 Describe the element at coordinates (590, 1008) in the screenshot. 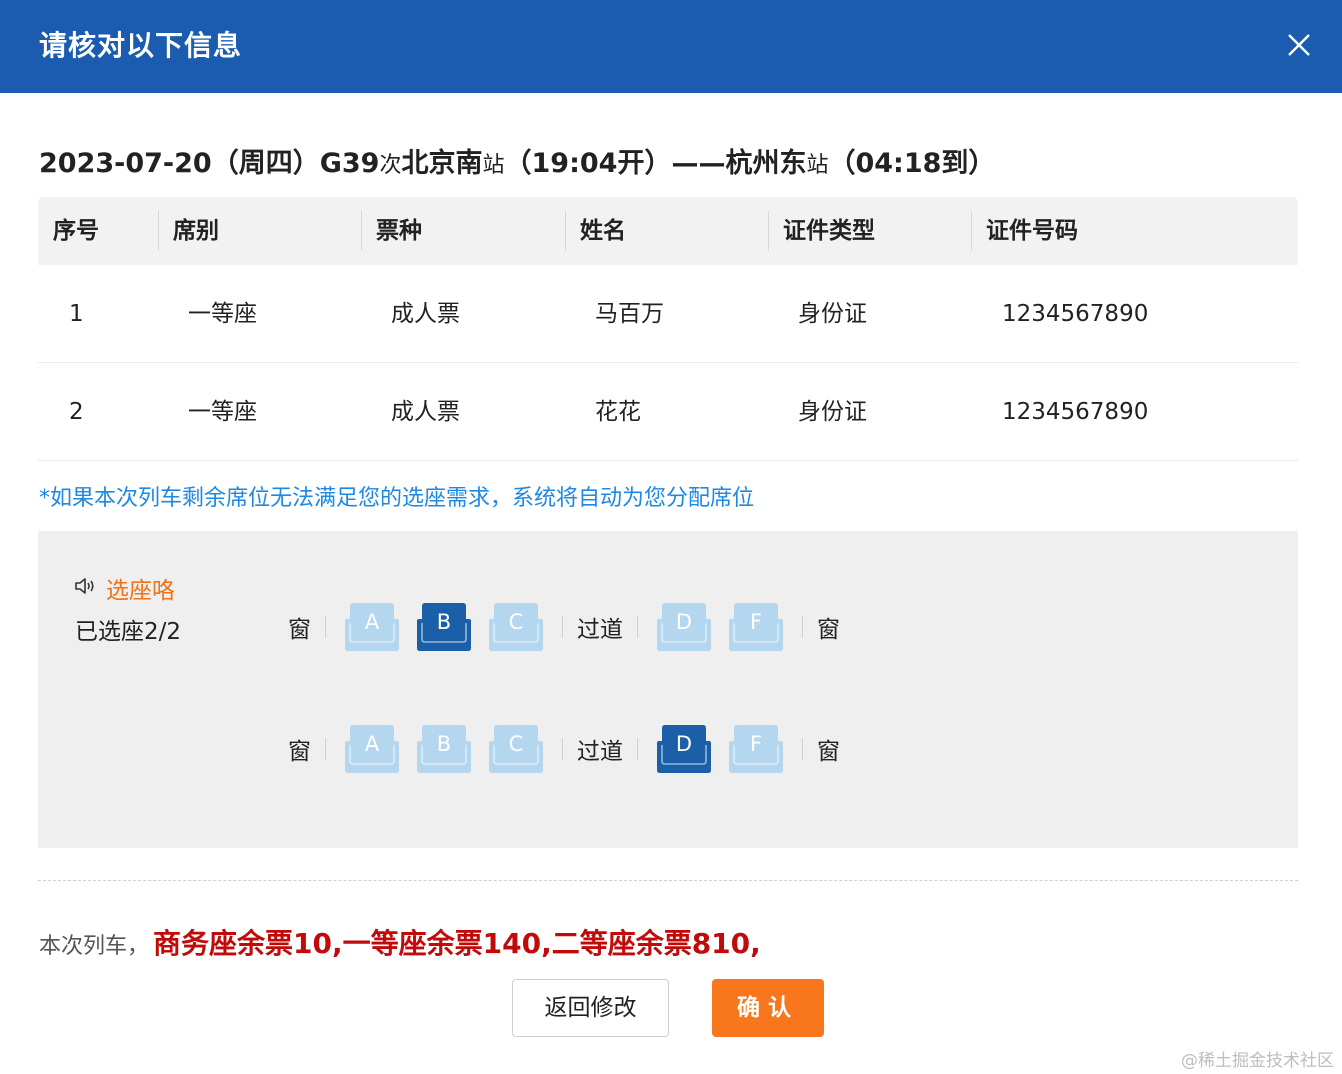

I see `back-button: 返回修改` at that location.